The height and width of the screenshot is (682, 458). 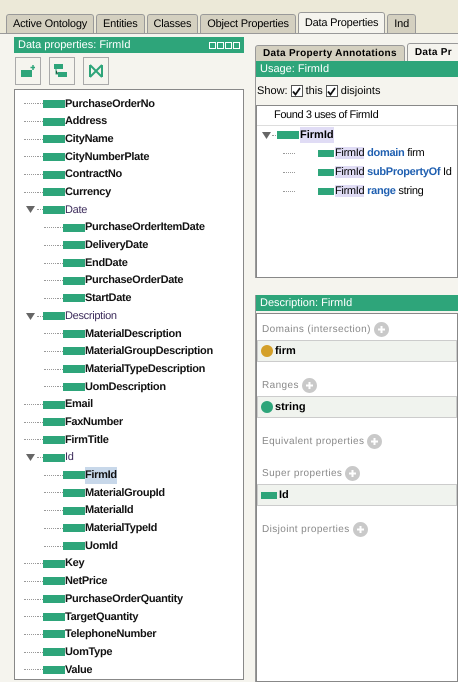 What do you see at coordinates (89, 139) in the screenshot?
I see `tree-item: CityName` at bounding box center [89, 139].